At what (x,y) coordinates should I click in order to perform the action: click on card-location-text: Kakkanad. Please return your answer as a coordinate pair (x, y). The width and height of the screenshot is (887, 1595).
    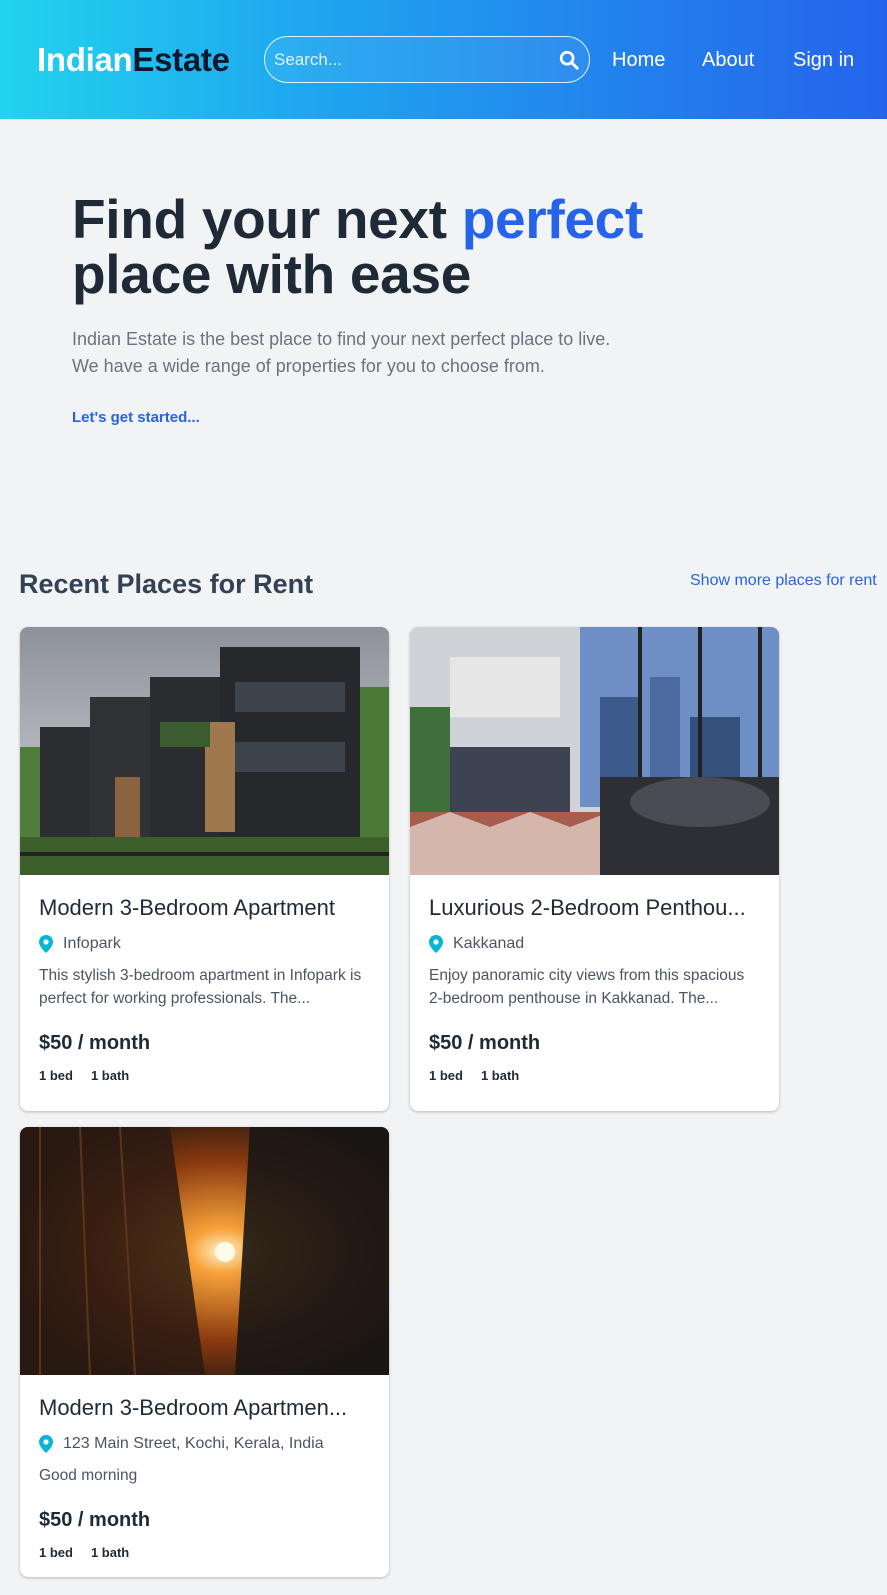
    Looking at the image, I should click on (489, 943).